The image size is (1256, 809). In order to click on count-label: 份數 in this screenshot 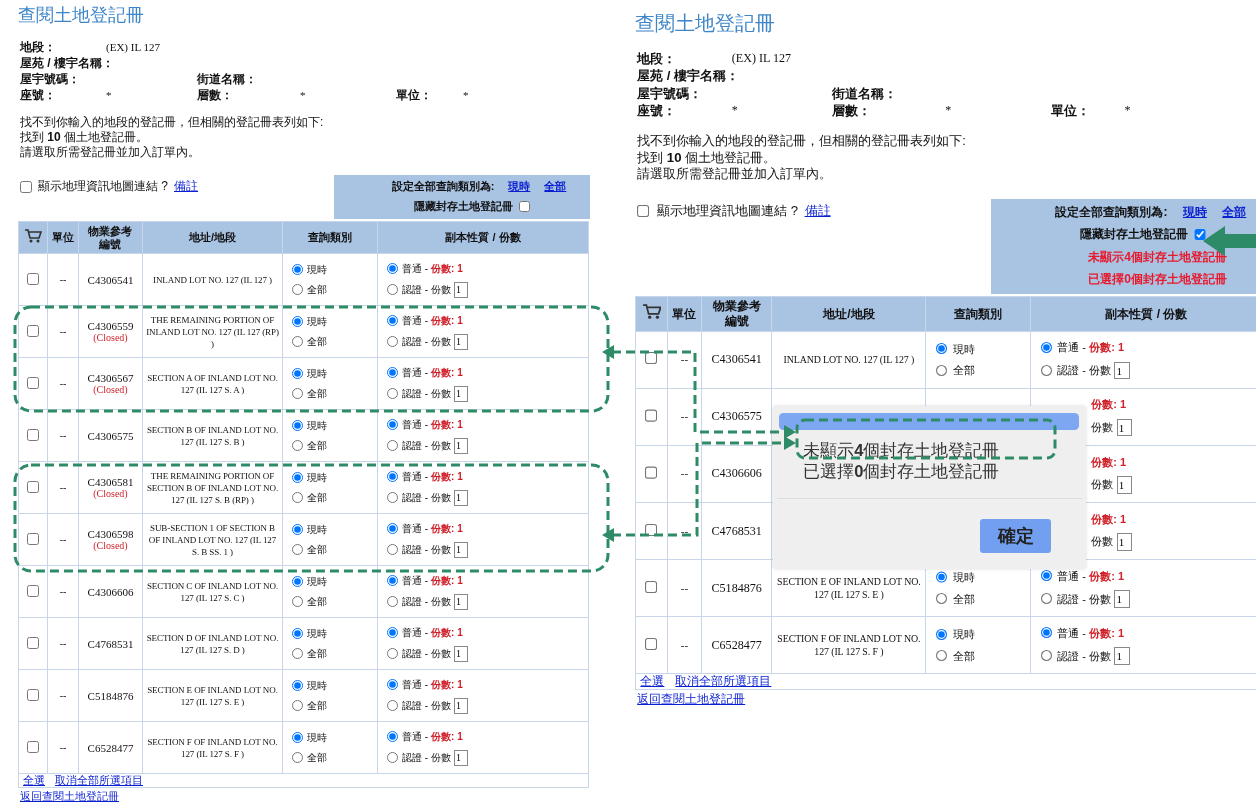, I will do `click(1102, 428)`.